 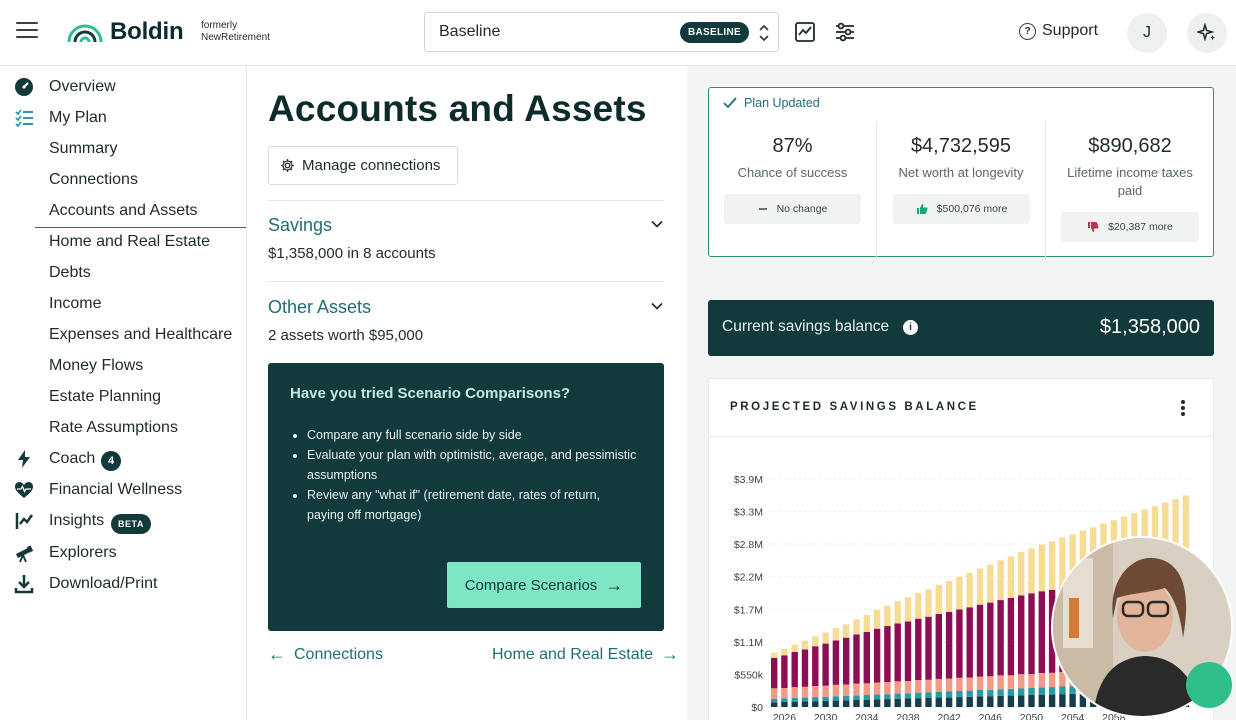 What do you see at coordinates (123, 366) in the screenshot?
I see `sidebar-item-money-flows: Money Flows` at bounding box center [123, 366].